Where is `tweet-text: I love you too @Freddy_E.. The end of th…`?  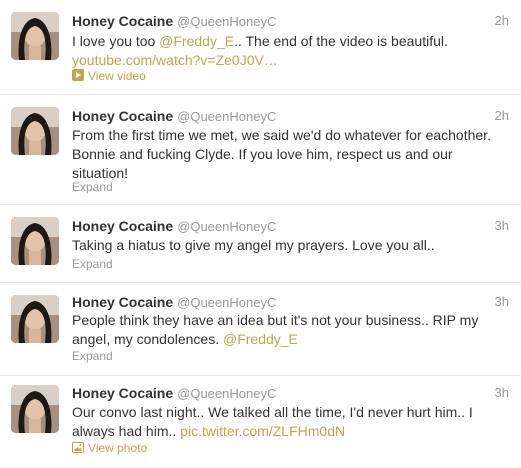
tweet-text: I love you too @Freddy_E.. The end of th… is located at coordinates (292, 51).